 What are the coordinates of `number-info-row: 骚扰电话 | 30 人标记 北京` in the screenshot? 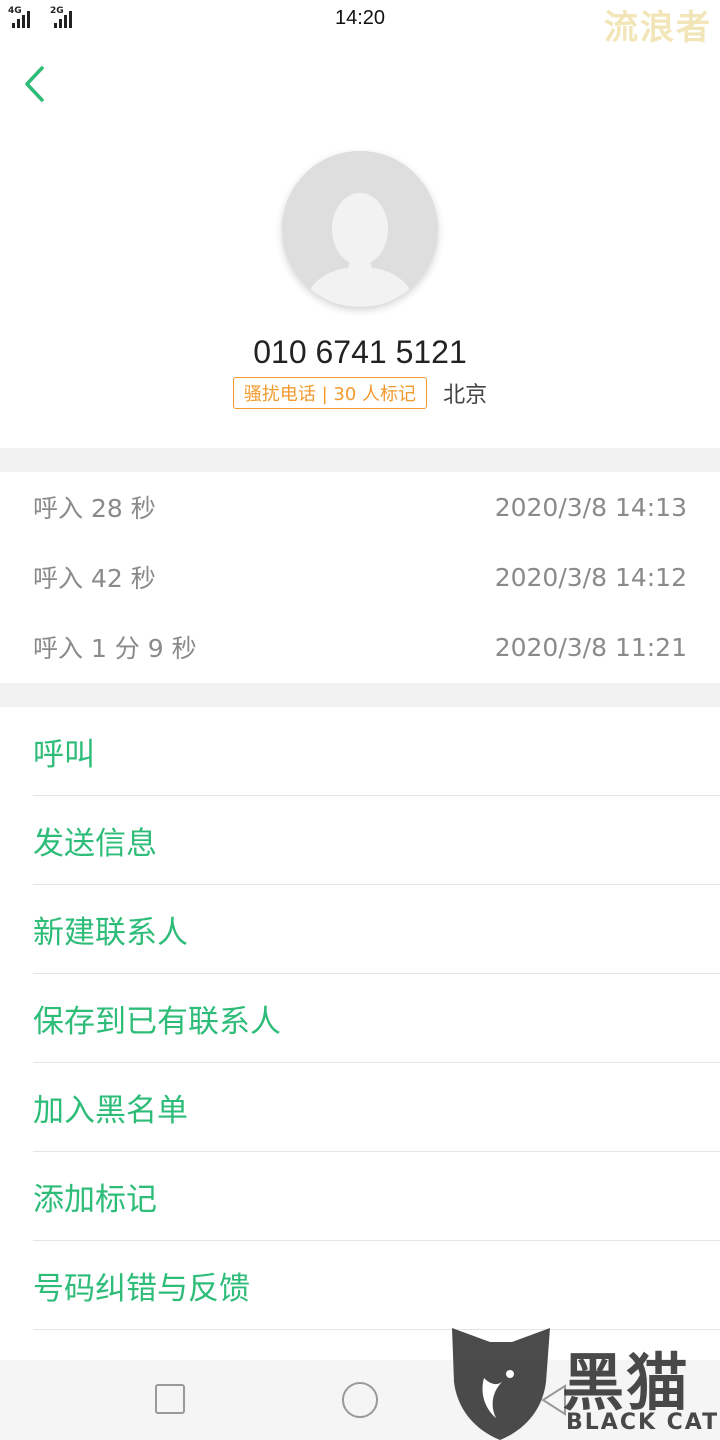 It's located at (360, 393).